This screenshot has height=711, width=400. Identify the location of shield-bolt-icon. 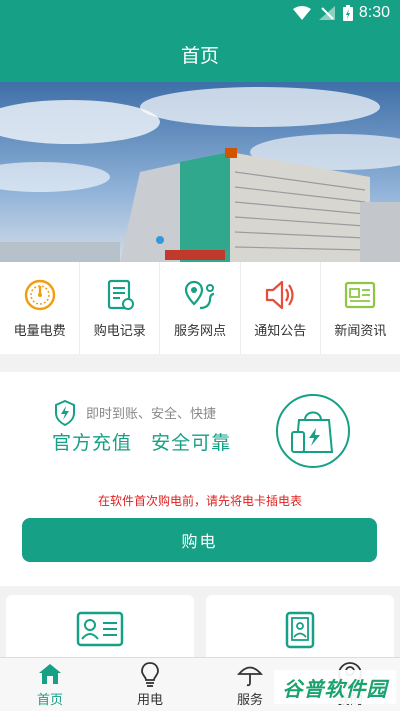
(65, 413).